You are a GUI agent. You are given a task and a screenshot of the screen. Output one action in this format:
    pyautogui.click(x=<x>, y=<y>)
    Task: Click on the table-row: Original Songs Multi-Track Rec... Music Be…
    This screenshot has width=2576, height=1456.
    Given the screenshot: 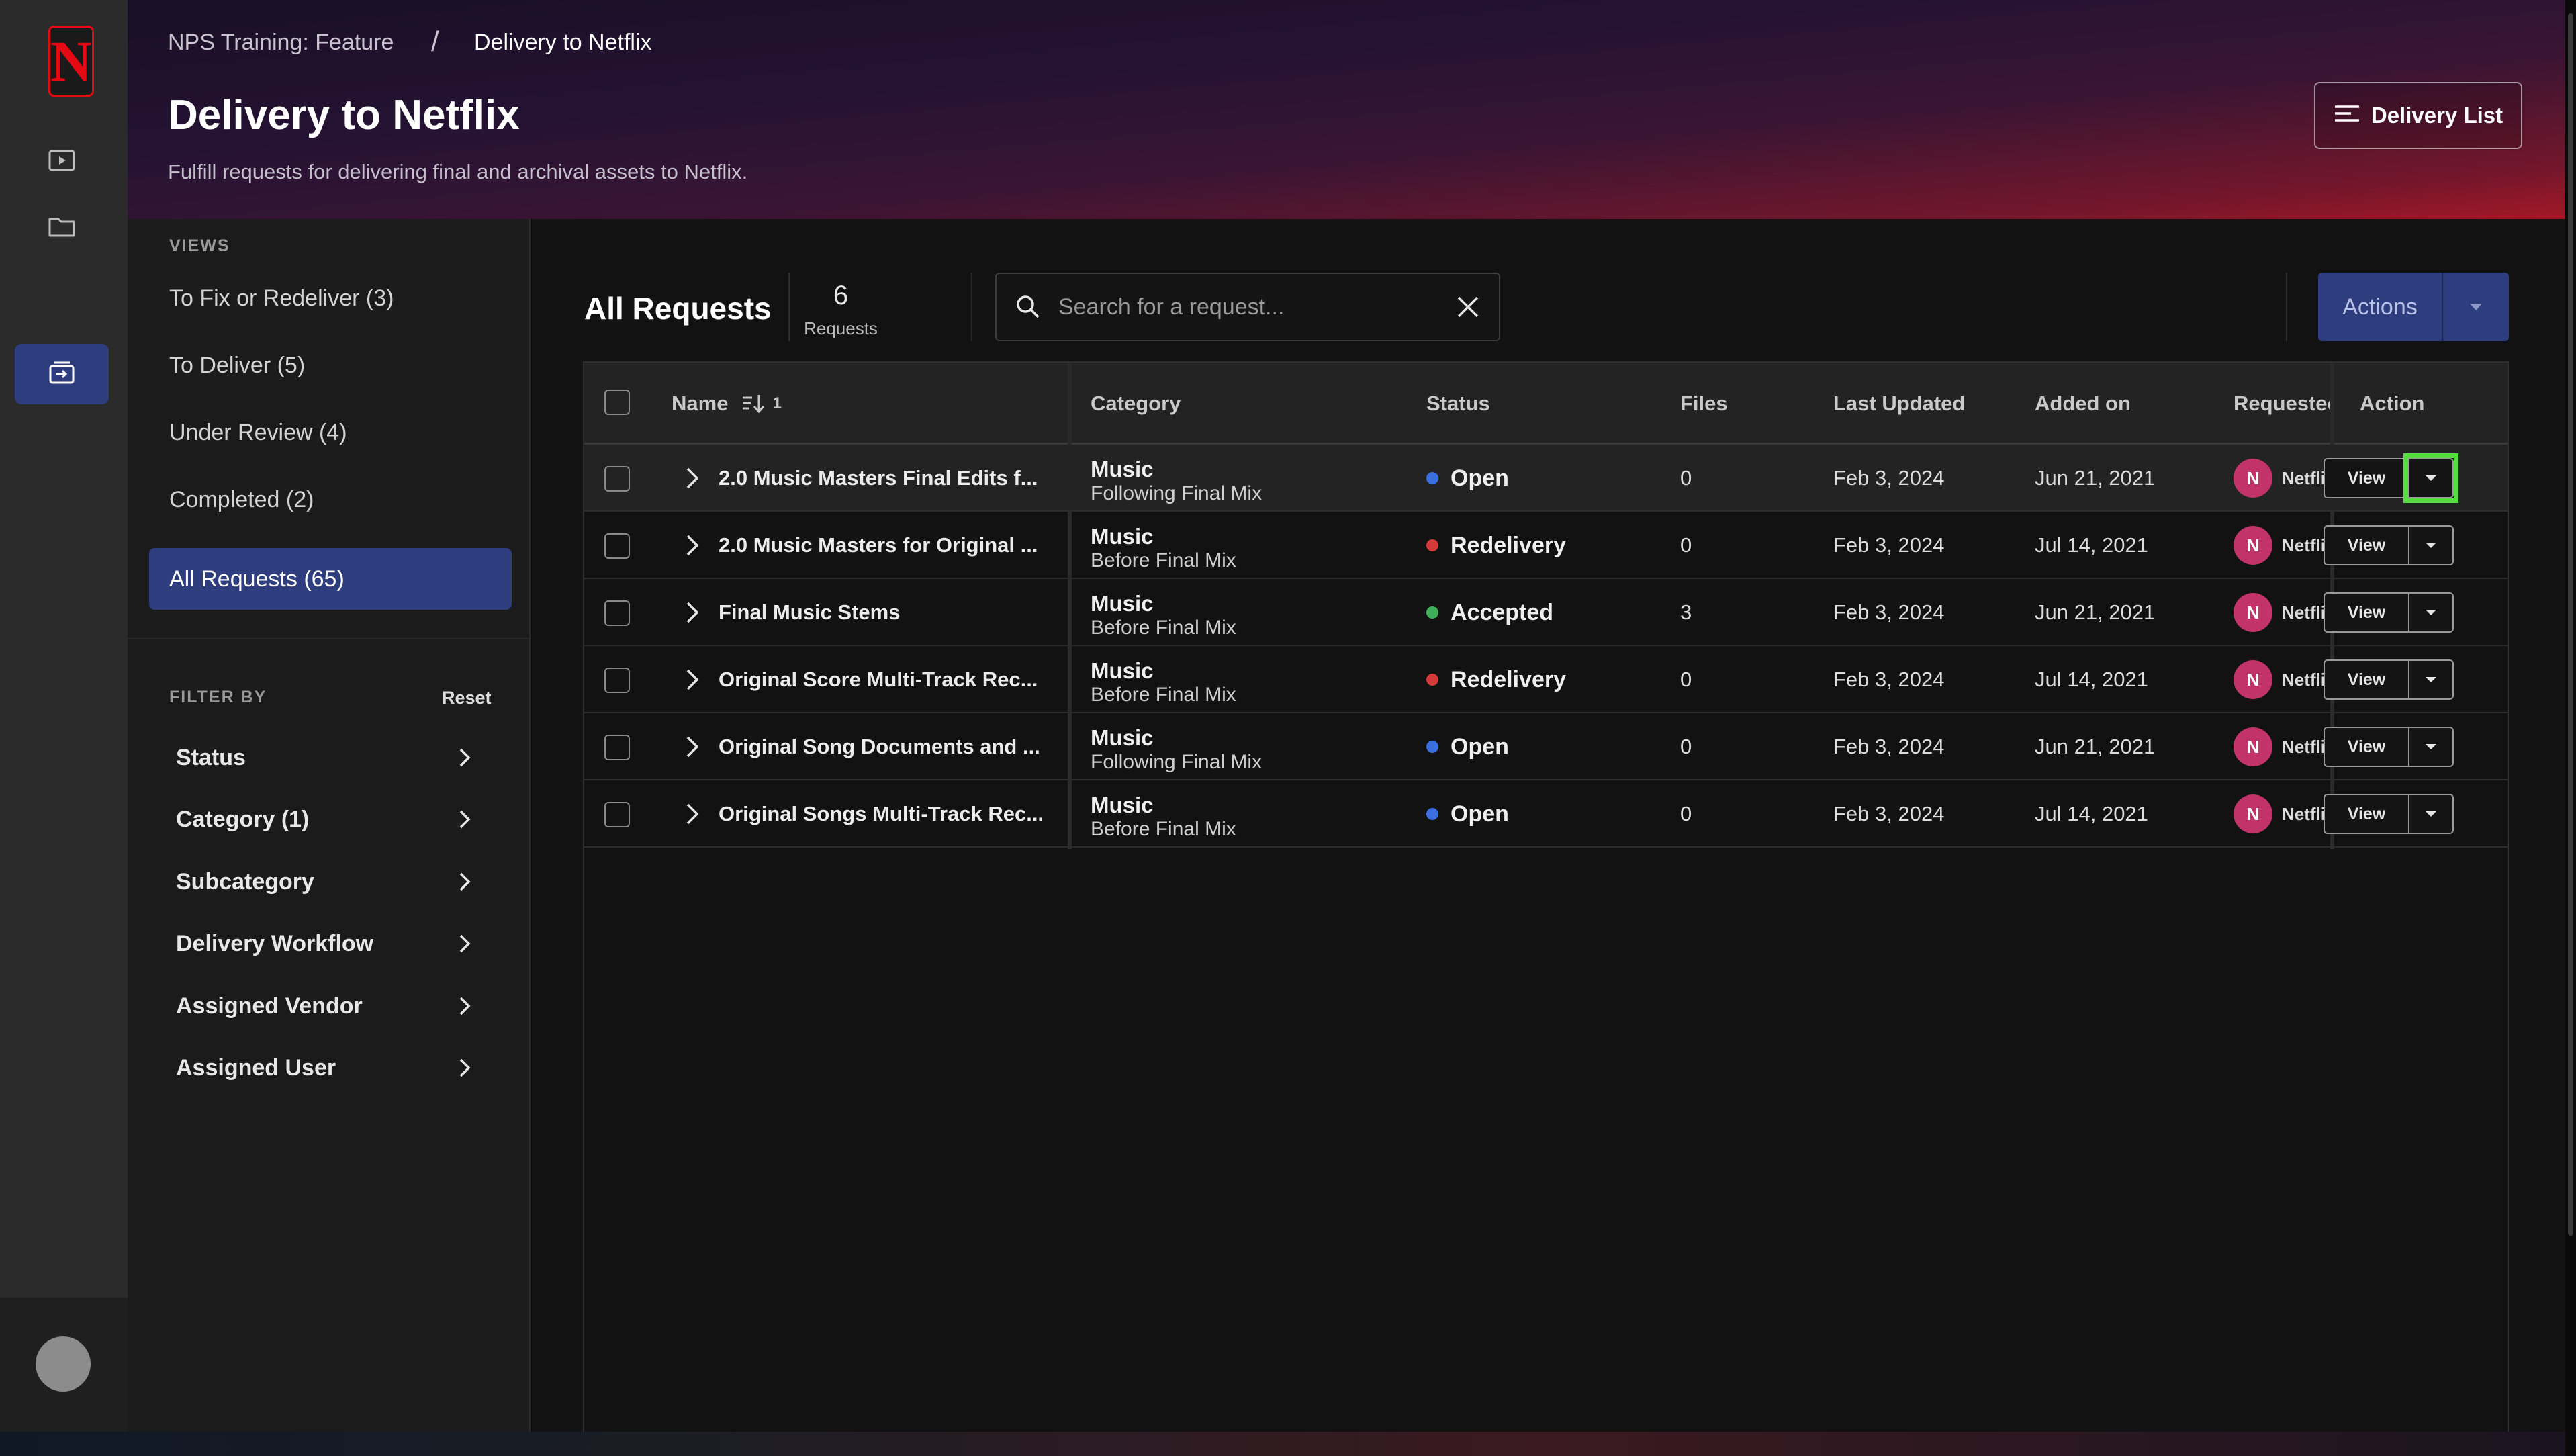 What is the action you would take?
    pyautogui.click(x=1546, y=814)
    